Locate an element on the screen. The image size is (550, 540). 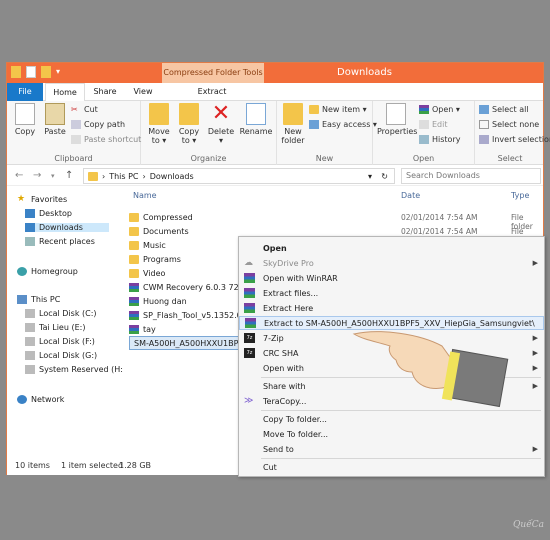
context-tab-compressed: Compressed Folder Tools is located at coordinates (213, 73).